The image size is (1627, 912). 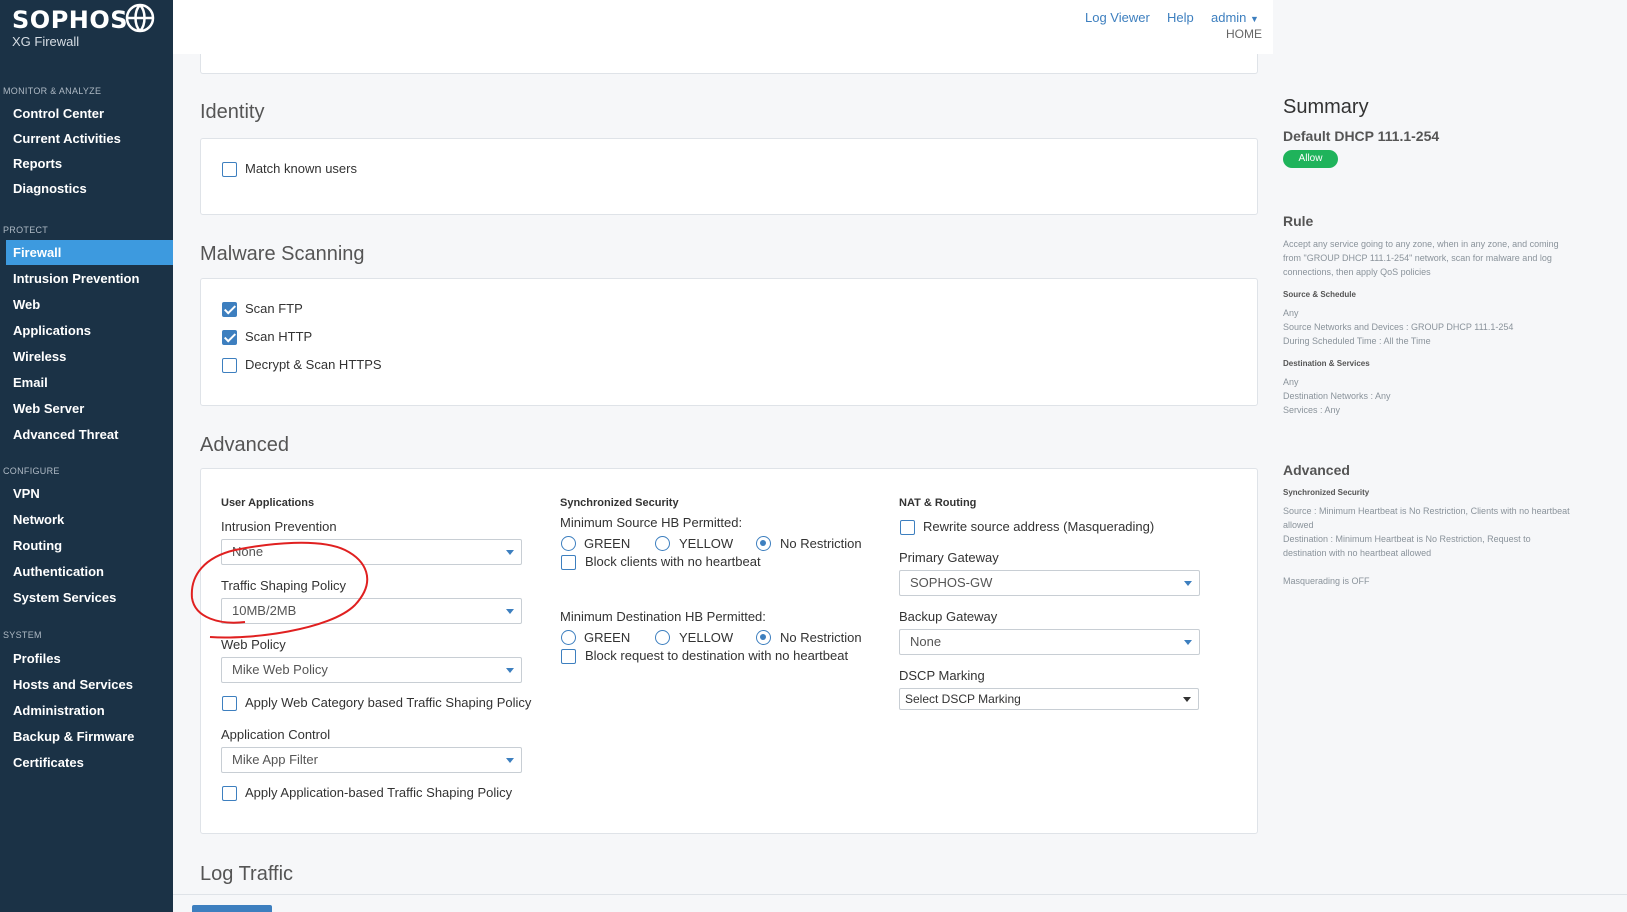 What do you see at coordinates (1298, 221) in the screenshot?
I see `summary-rule-heading: Rule` at bounding box center [1298, 221].